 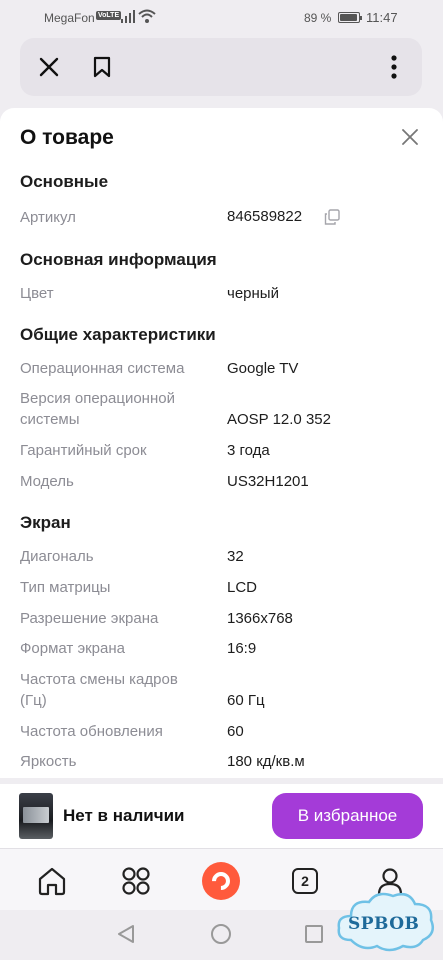 I want to click on matrix-value: LCD, so click(x=242, y=587).